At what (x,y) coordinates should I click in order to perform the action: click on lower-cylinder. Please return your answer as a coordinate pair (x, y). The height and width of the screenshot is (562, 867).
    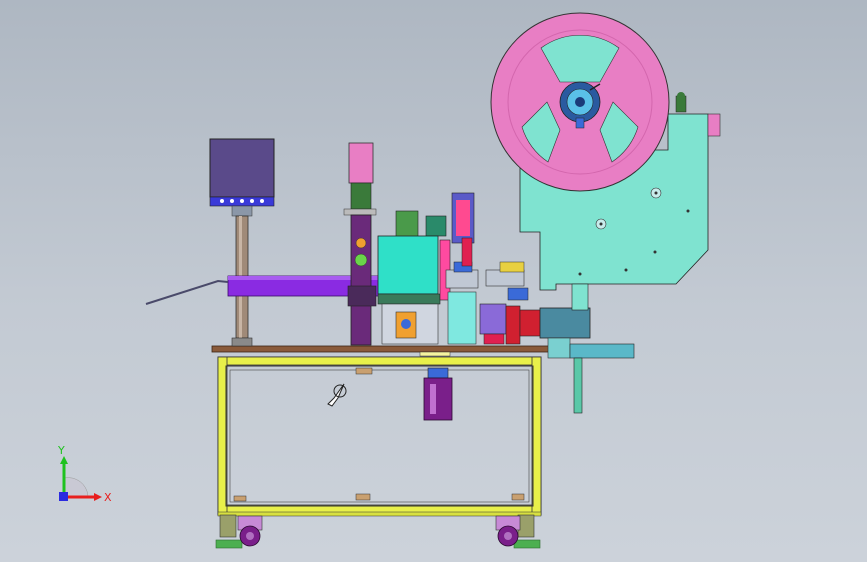
    Looking at the image, I should click on (438, 394).